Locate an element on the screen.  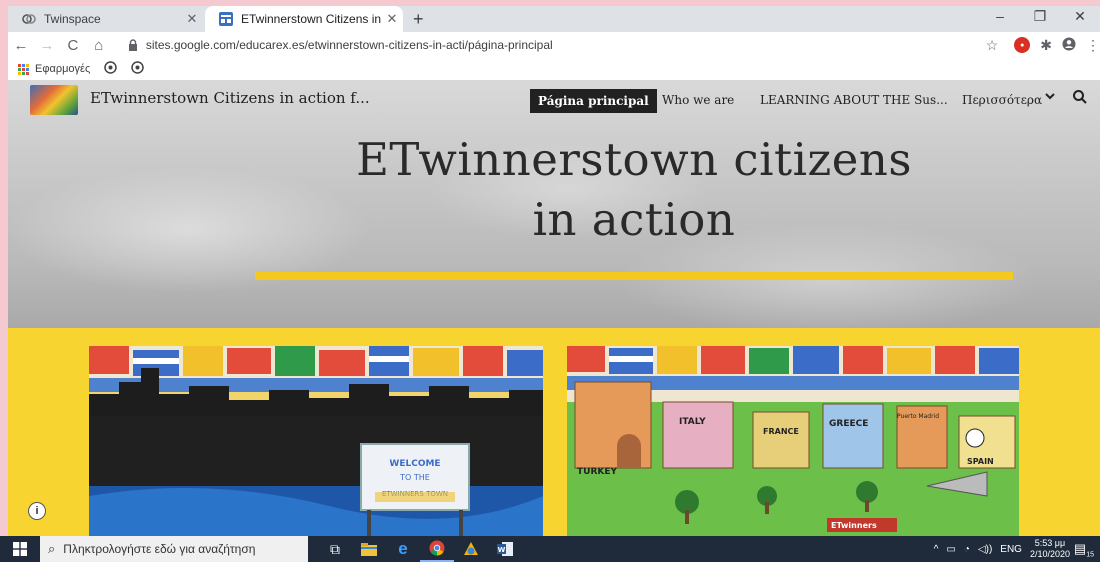
drawing-label: Puerto Madrid is located at coordinates (918, 416).